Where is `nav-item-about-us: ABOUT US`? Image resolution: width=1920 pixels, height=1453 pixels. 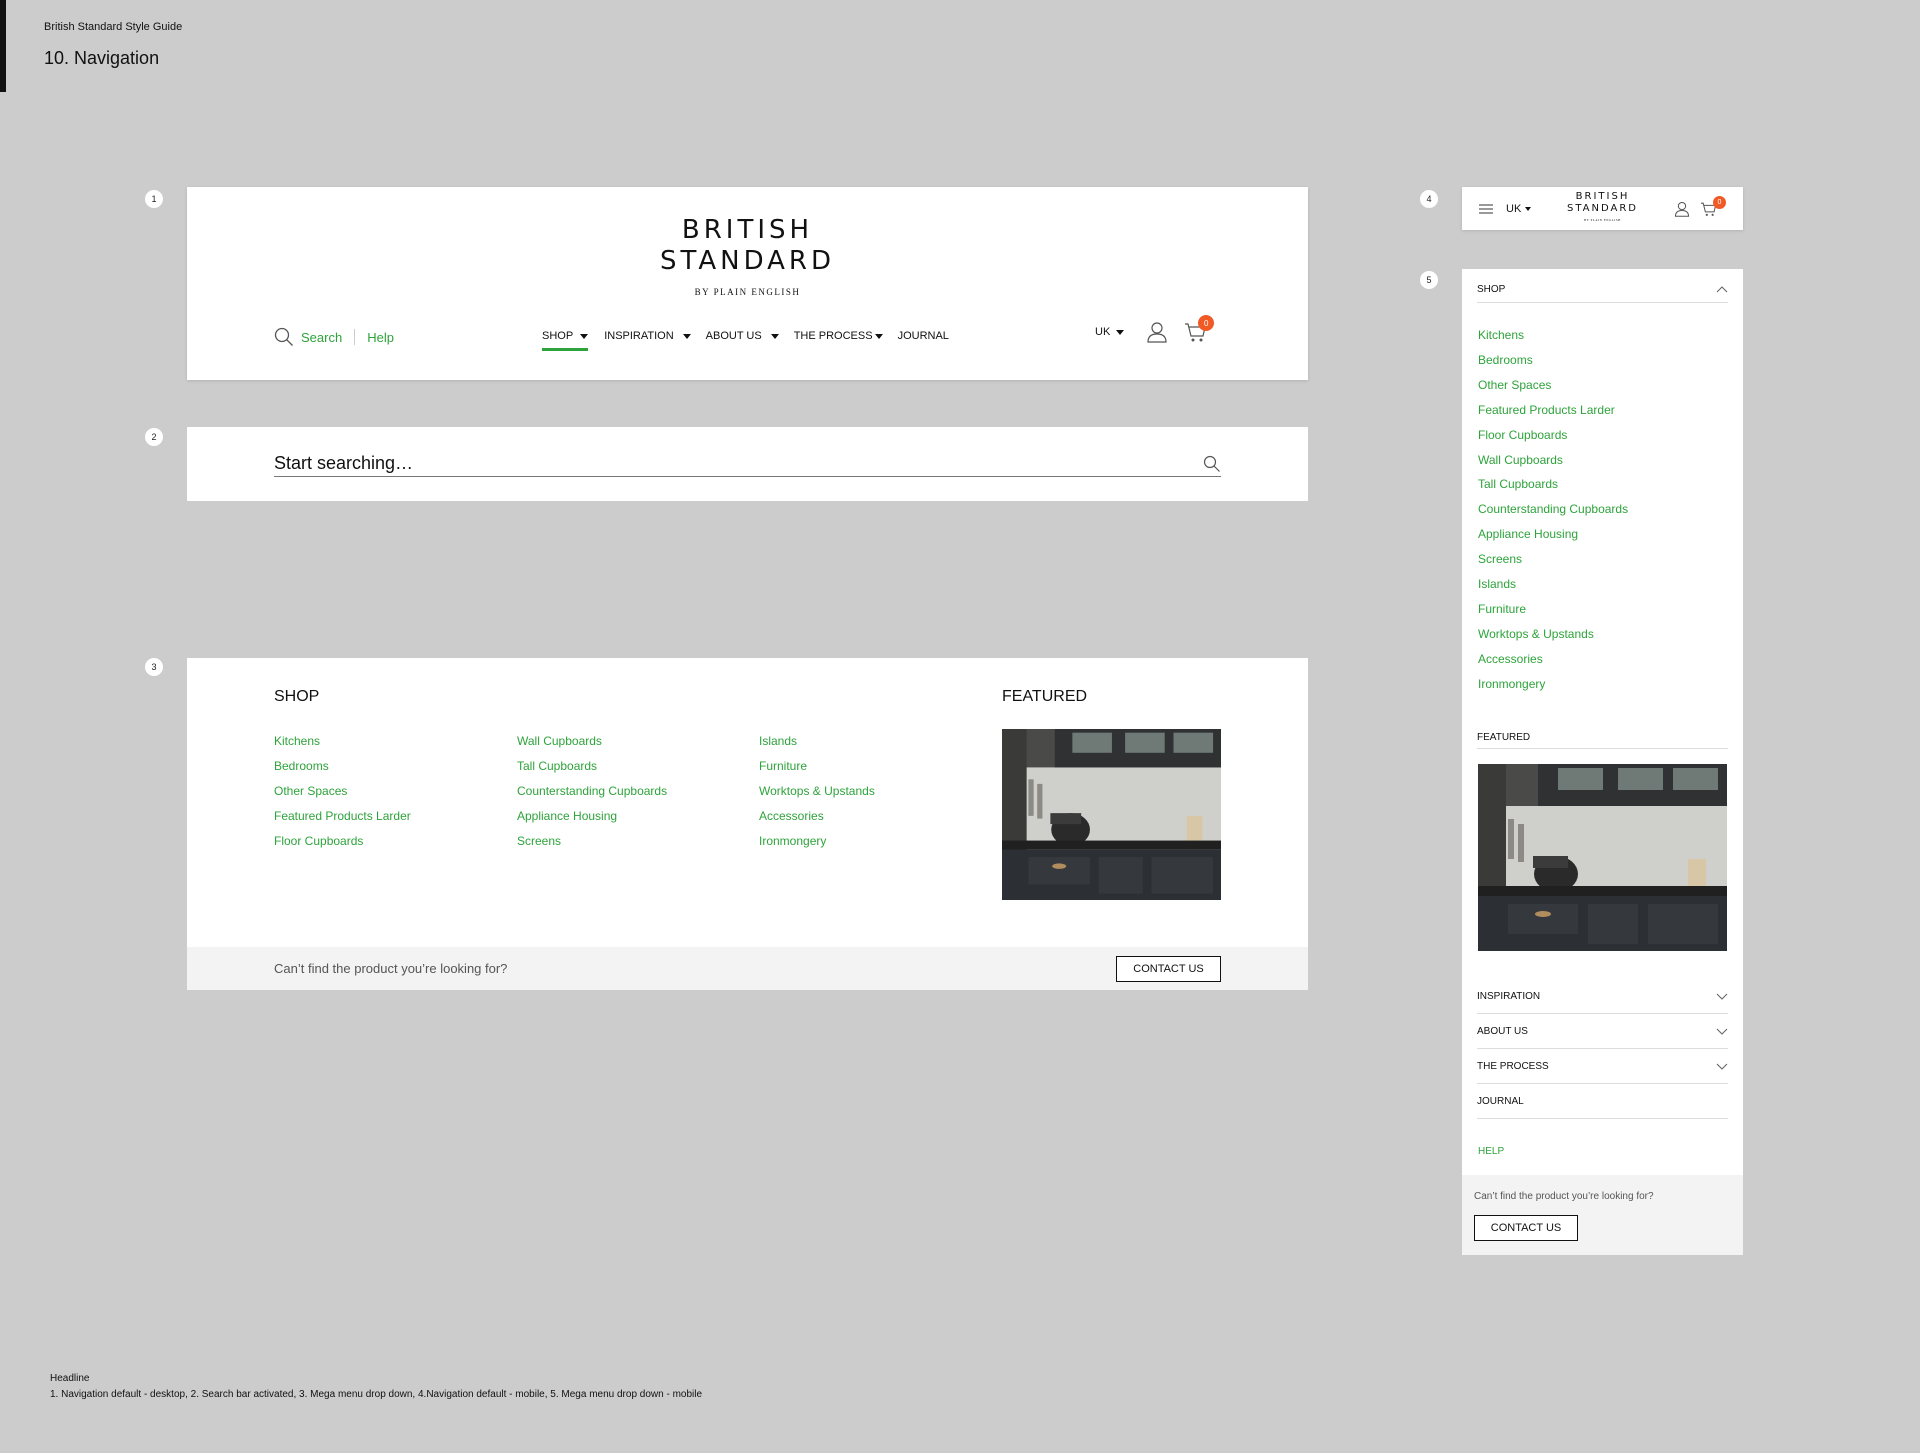 nav-item-about-us: ABOUT US is located at coordinates (742, 336).